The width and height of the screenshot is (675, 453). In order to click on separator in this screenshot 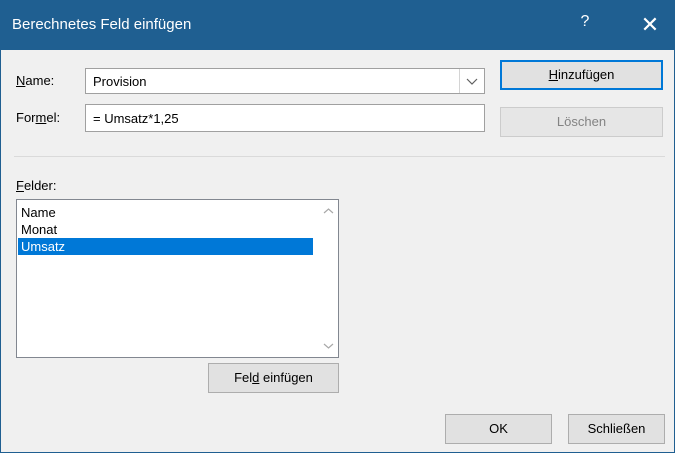, I will do `click(339, 156)`.